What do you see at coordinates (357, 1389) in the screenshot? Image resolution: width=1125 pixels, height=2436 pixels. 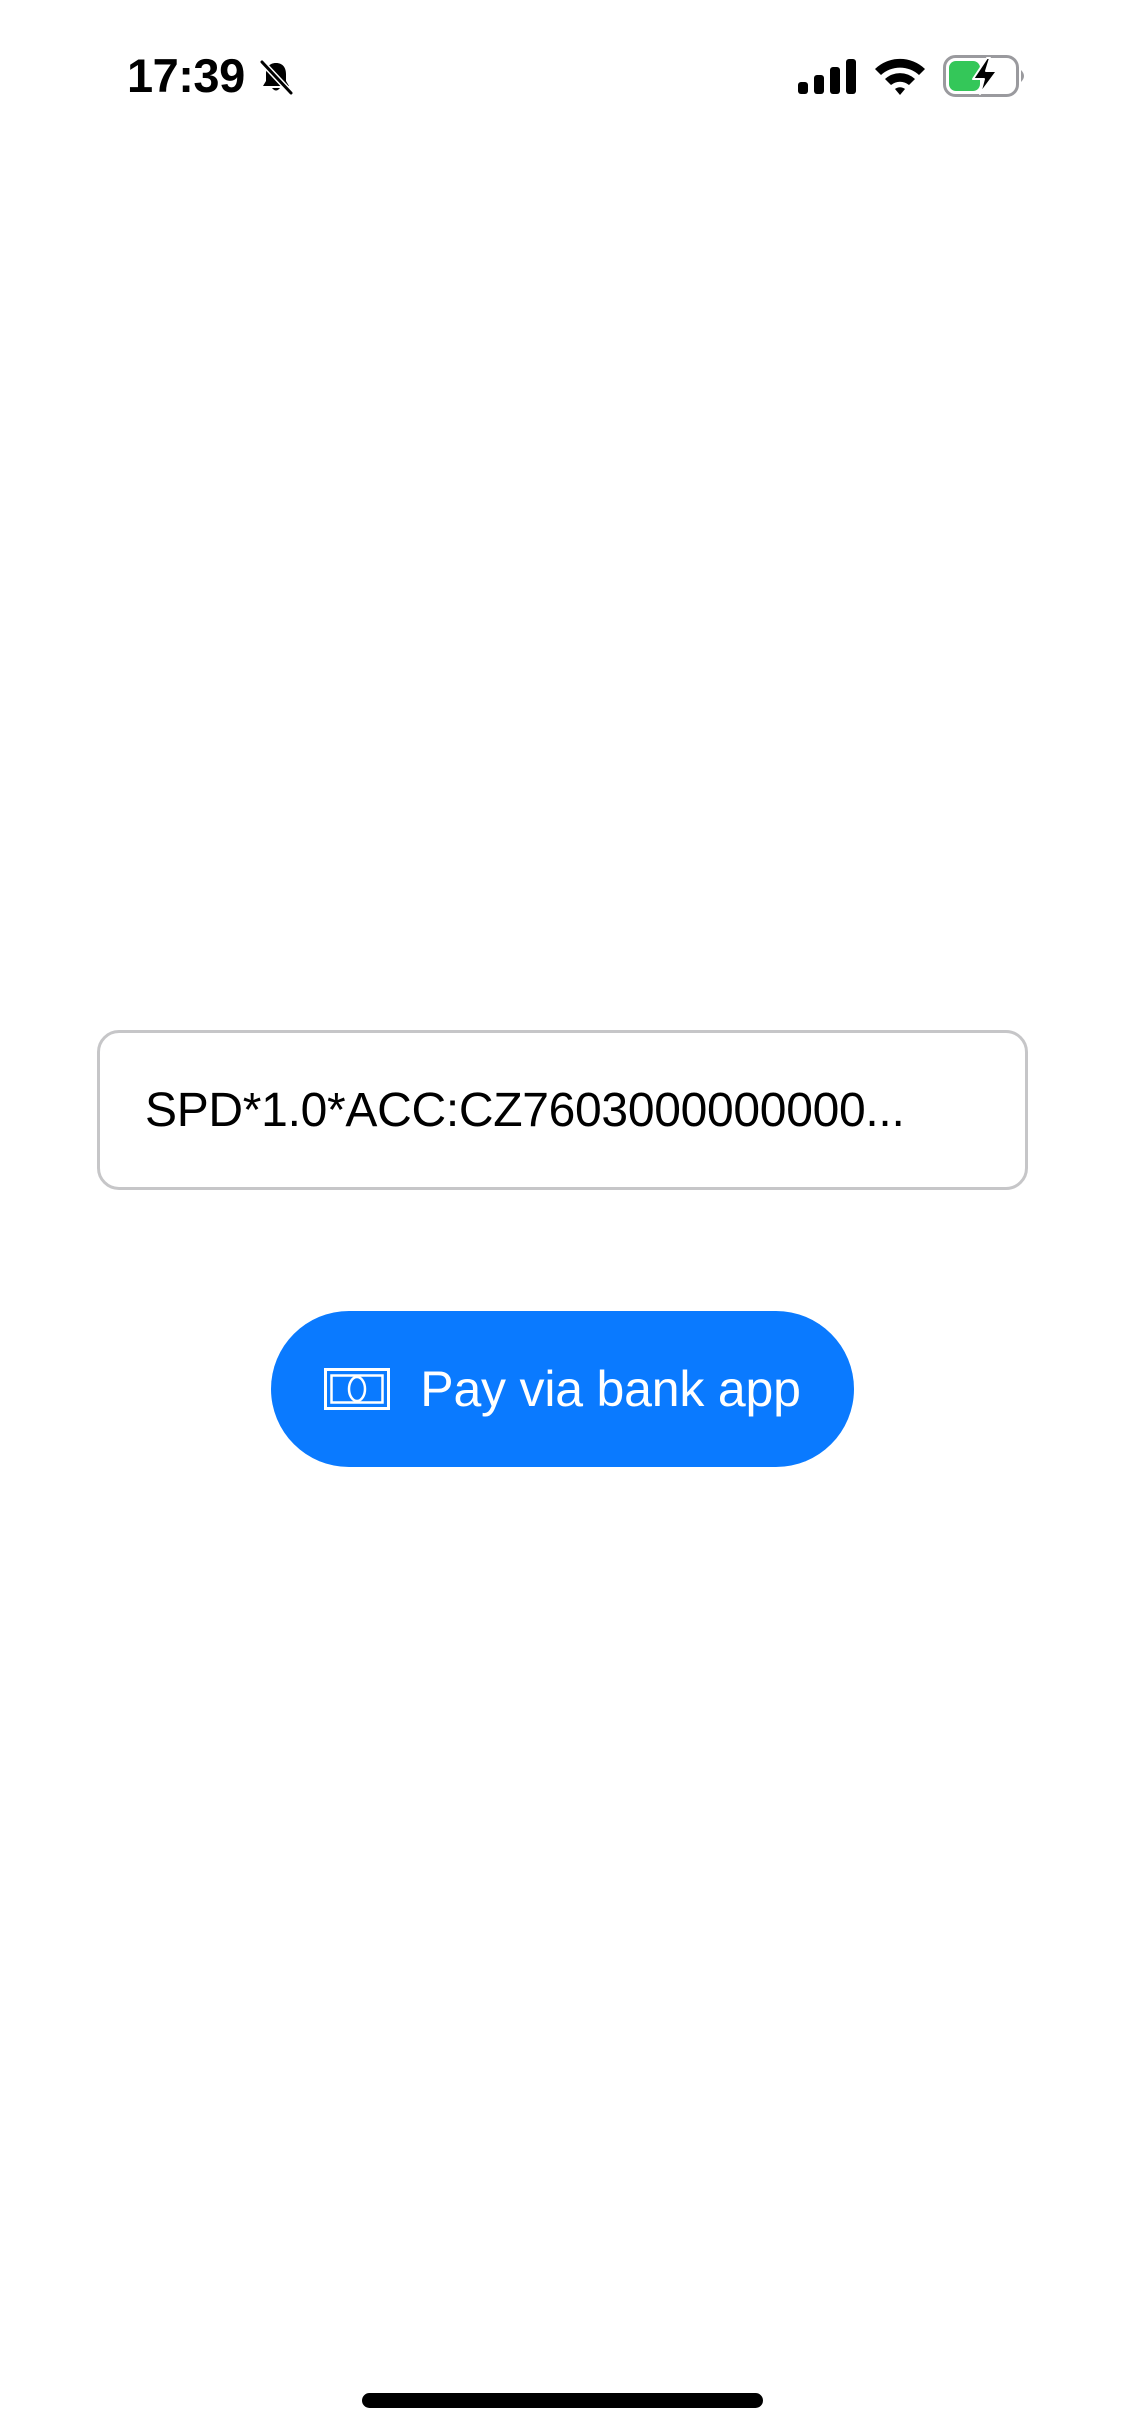 I see `banknote-icon` at bounding box center [357, 1389].